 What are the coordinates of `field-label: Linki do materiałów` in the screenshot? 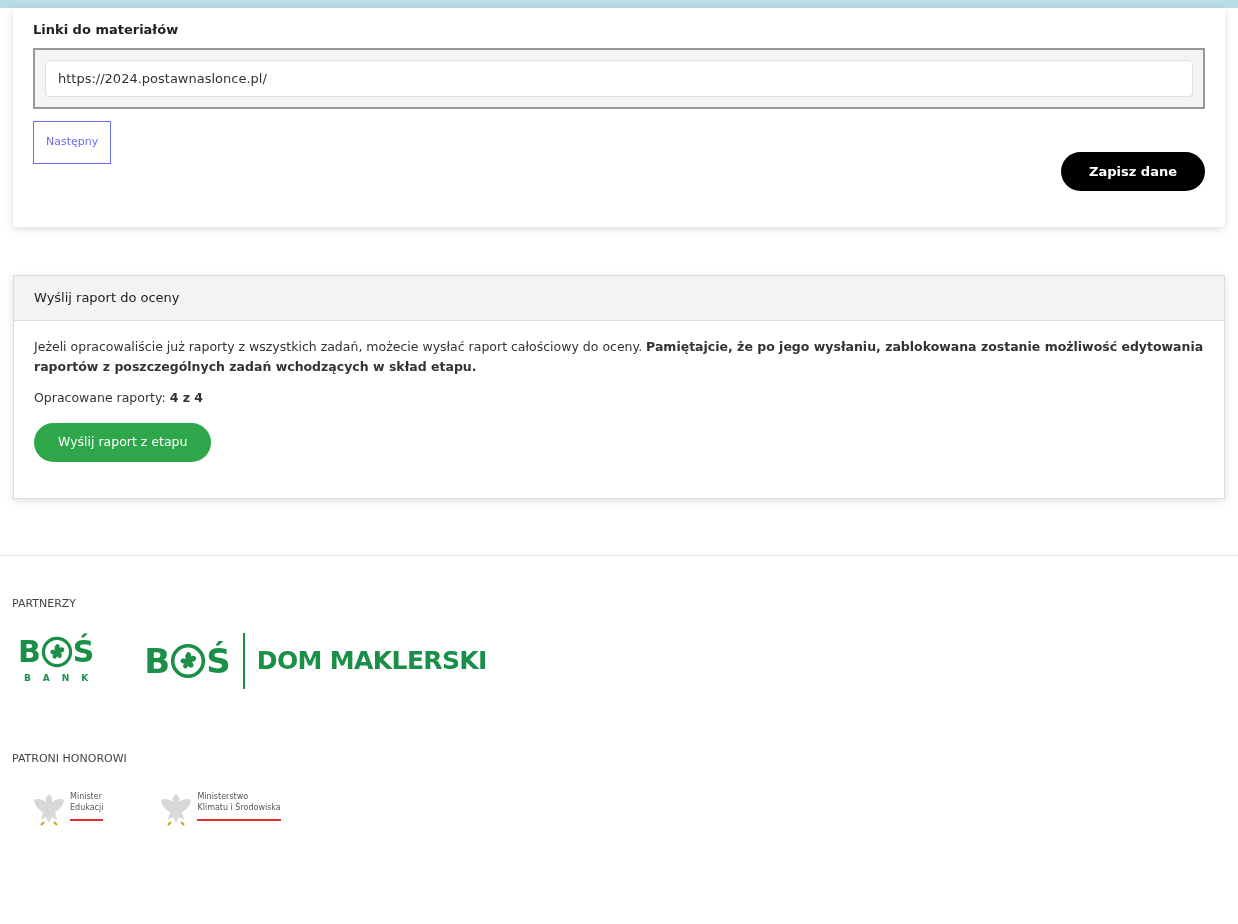 It's located at (106, 30).